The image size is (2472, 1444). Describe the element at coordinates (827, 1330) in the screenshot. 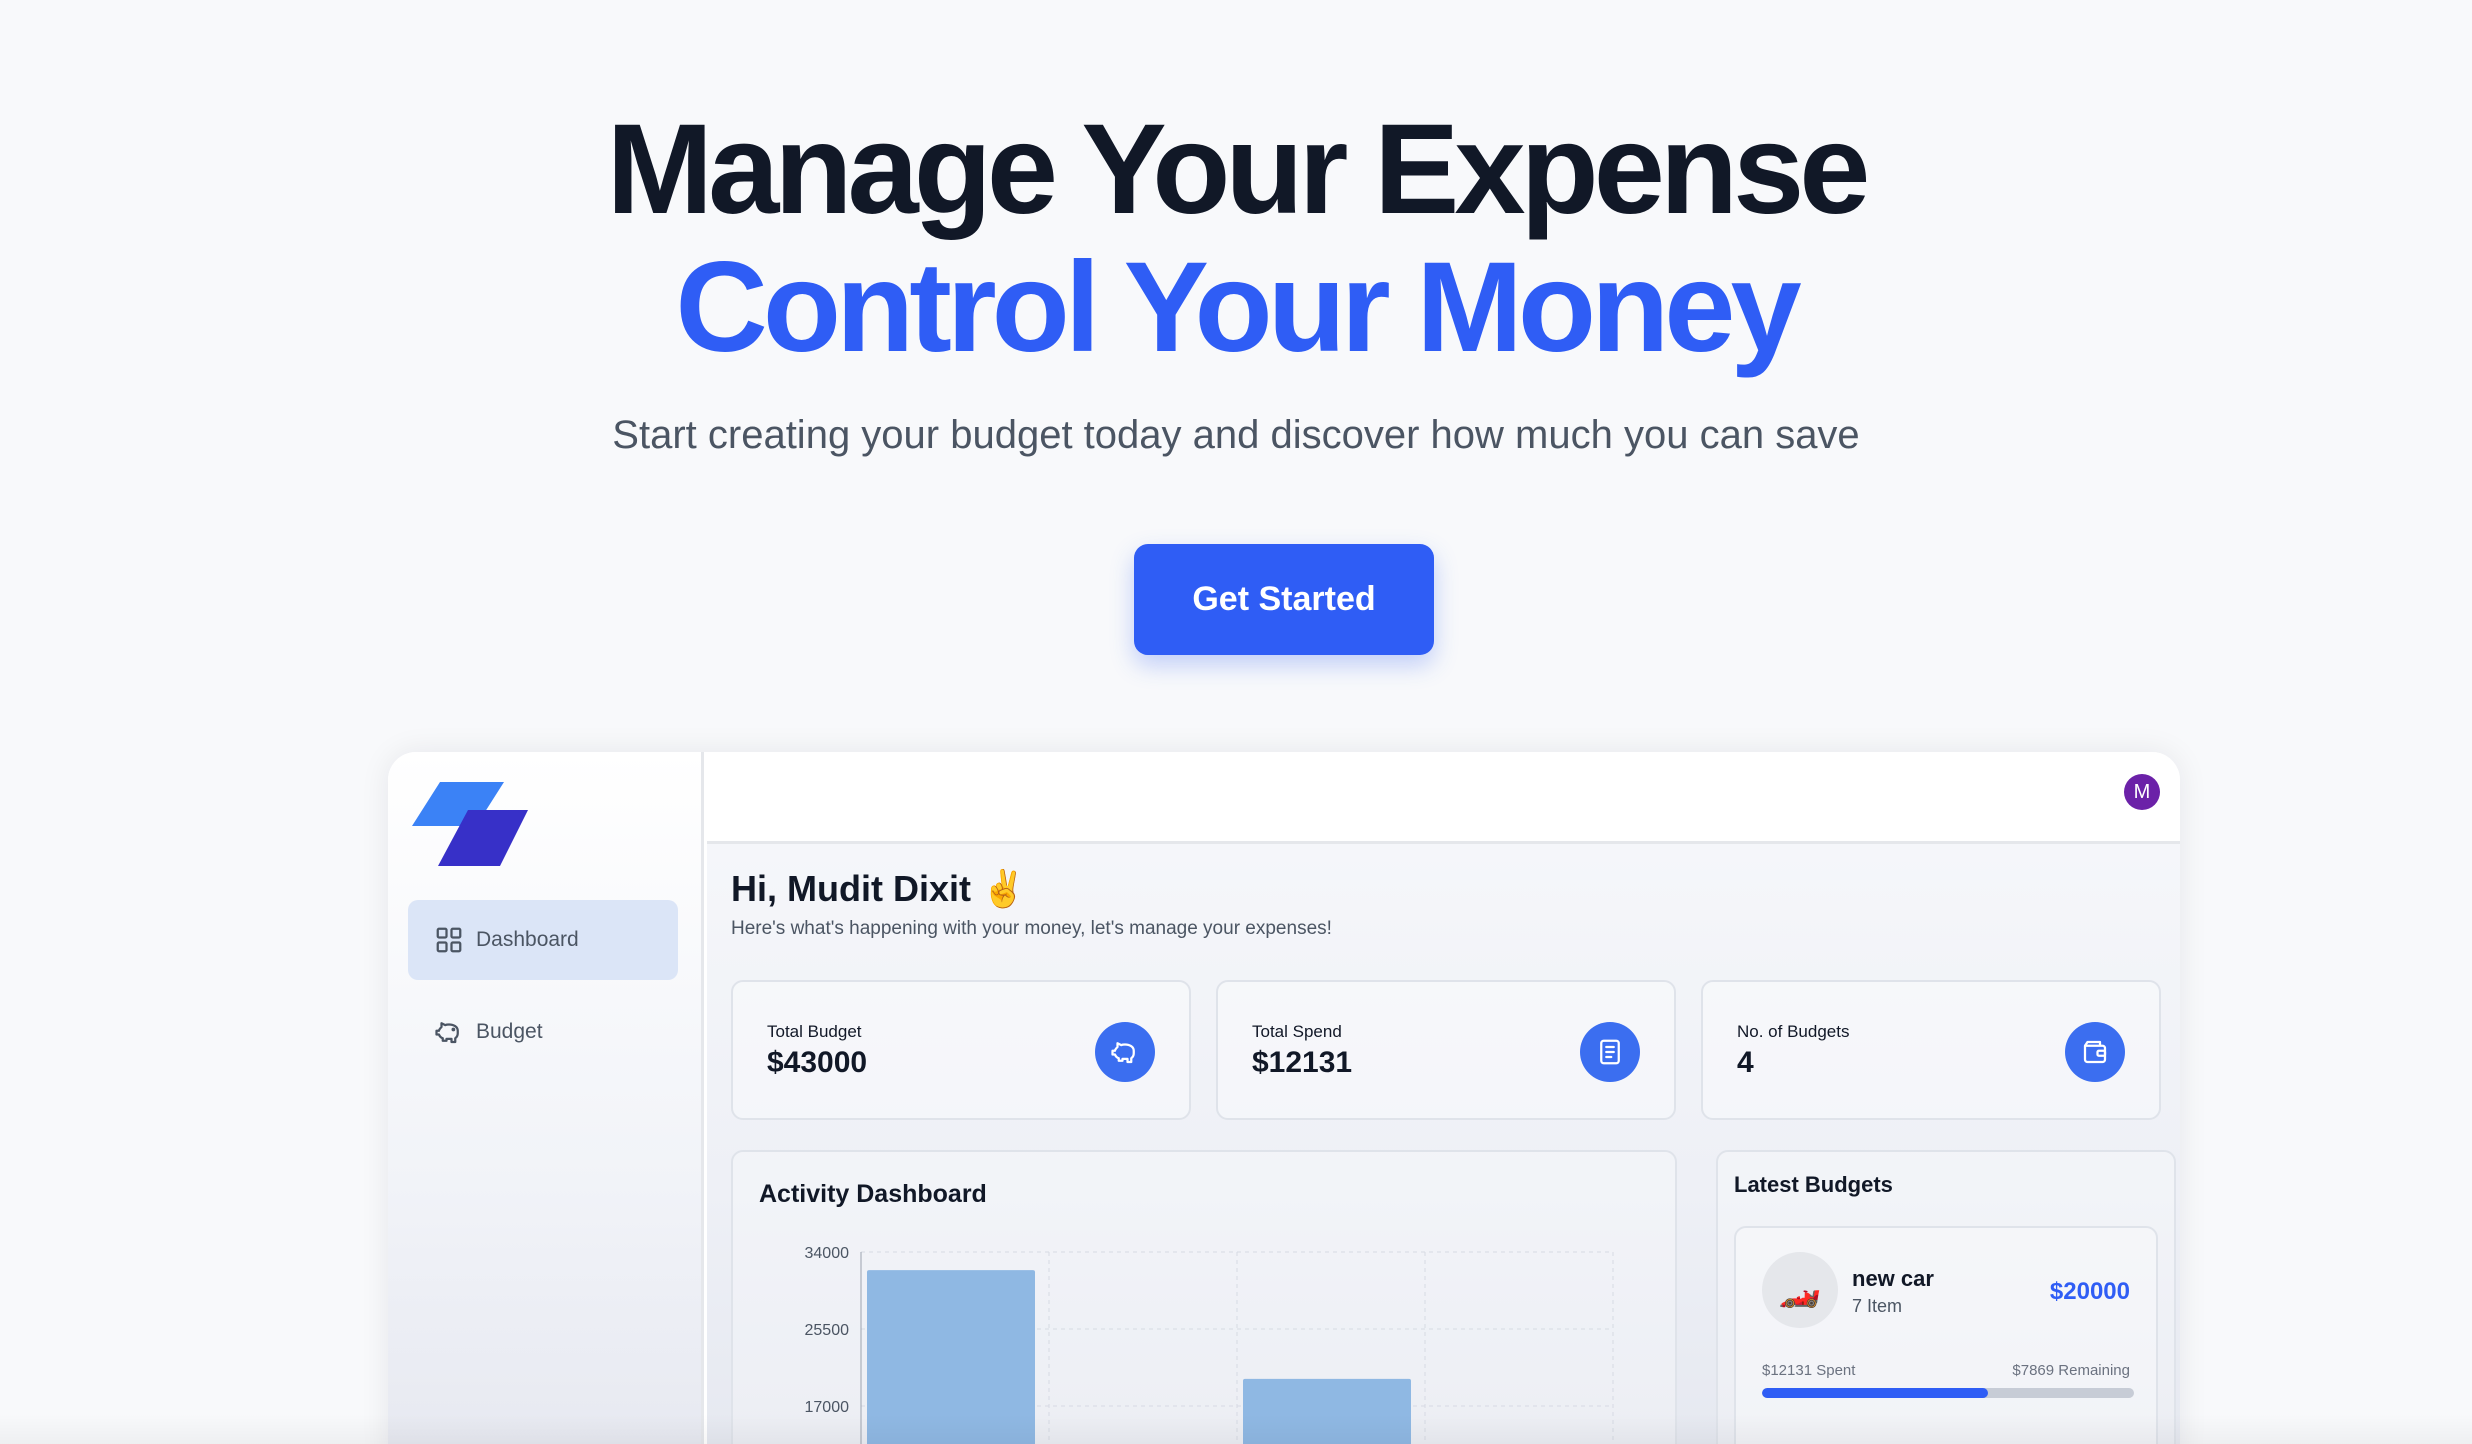

I see `y-tick-label: 25500` at that location.